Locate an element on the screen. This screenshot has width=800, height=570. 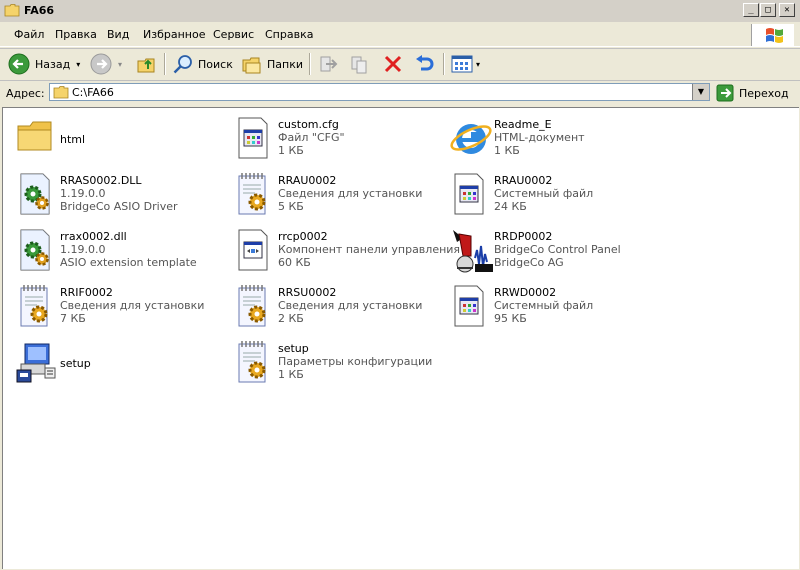
file-info-line: ASIO extension template is located at coordinates (128, 262).